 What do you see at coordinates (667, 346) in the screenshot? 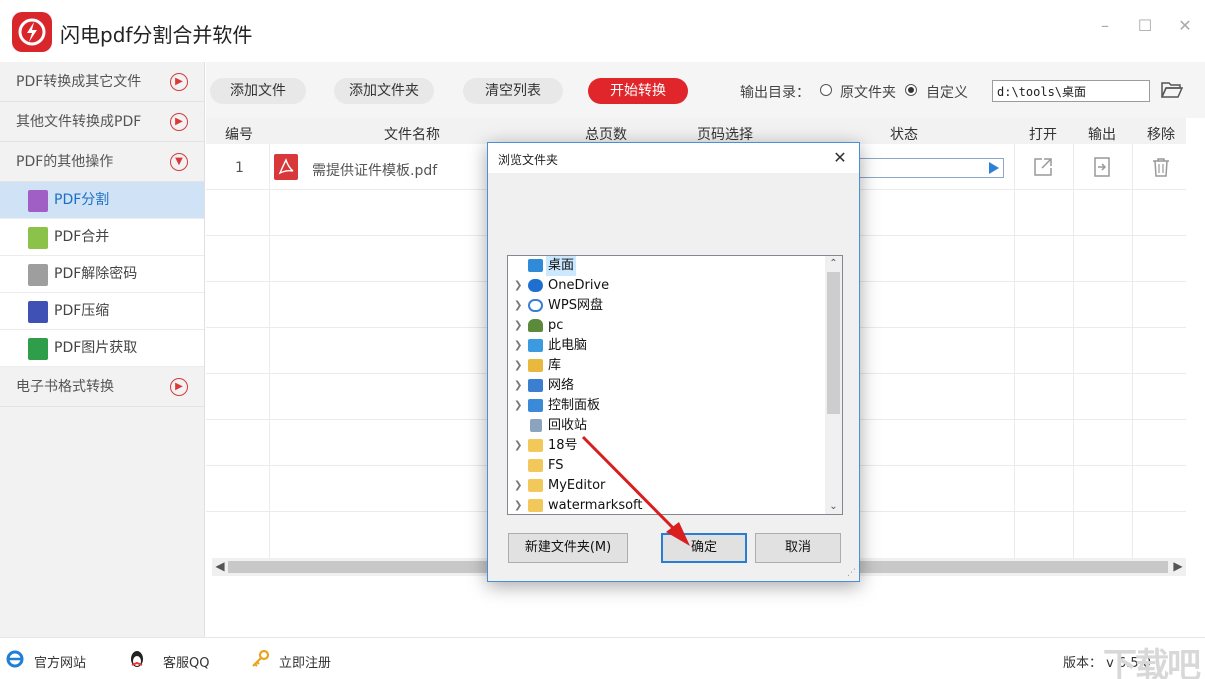
I see `tree-item-this-pc: ❯ 此电脑` at bounding box center [667, 346].